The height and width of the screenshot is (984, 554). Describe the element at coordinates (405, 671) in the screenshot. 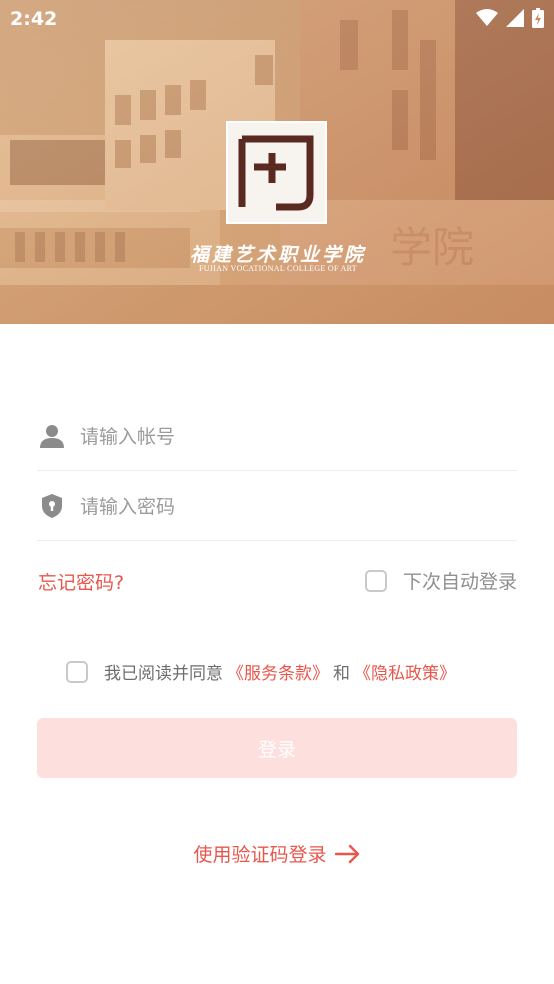

I see `privacy-link: 《隐私政策》` at that location.